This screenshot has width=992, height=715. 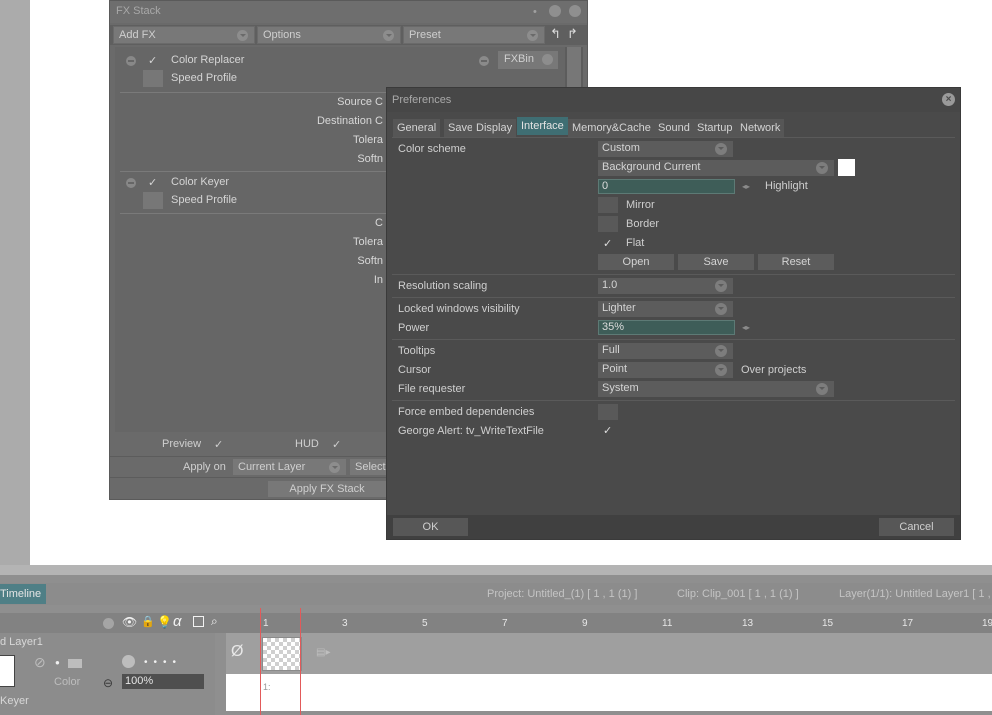 What do you see at coordinates (208, 60) in the screenshot?
I see `fx-name: Color Replacer` at bounding box center [208, 60].